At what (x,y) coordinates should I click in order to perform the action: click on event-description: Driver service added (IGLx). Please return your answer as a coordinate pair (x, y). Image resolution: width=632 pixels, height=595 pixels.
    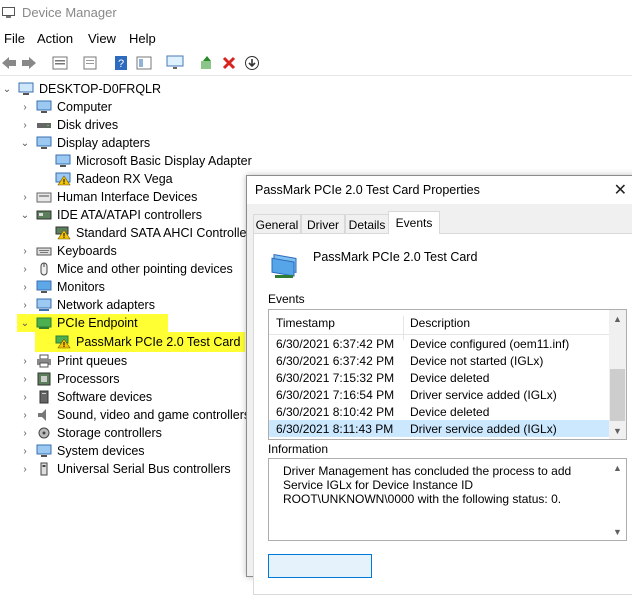
    Looking at the image, I should click on (483, 429).